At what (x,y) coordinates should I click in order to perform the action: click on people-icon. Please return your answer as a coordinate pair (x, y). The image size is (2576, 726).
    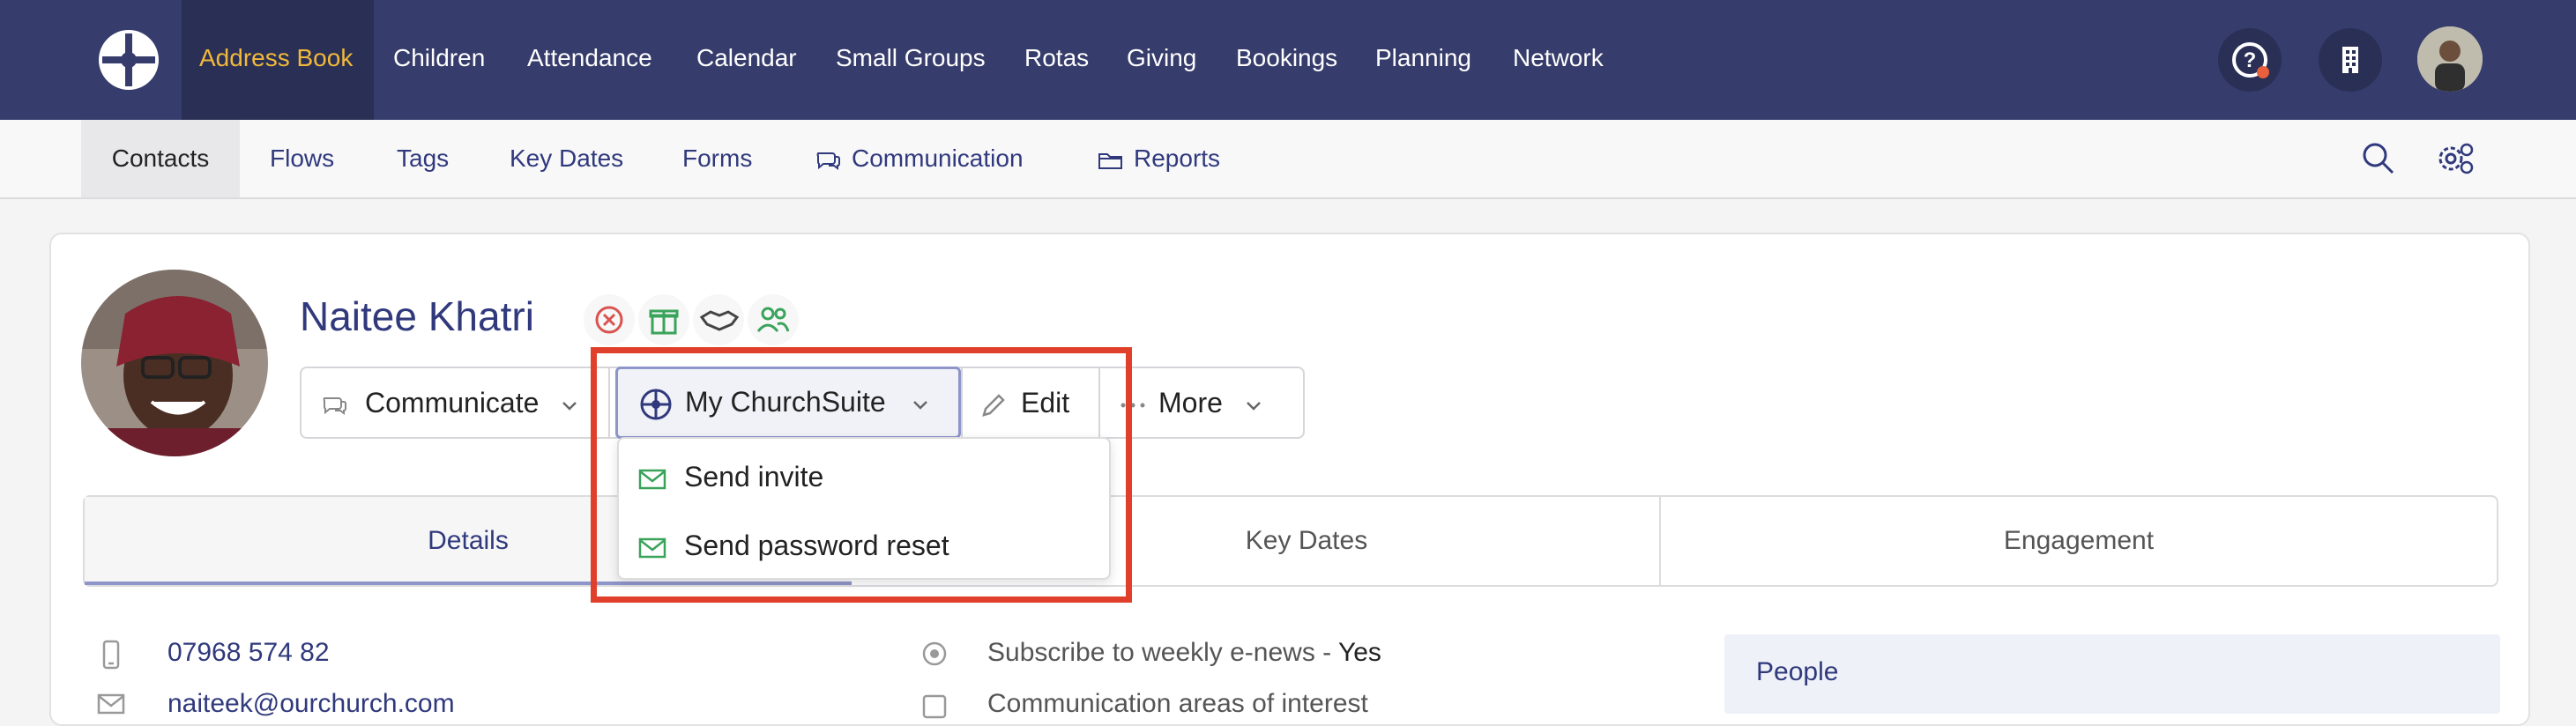
    Looking at the image, I should click on (773, 319).